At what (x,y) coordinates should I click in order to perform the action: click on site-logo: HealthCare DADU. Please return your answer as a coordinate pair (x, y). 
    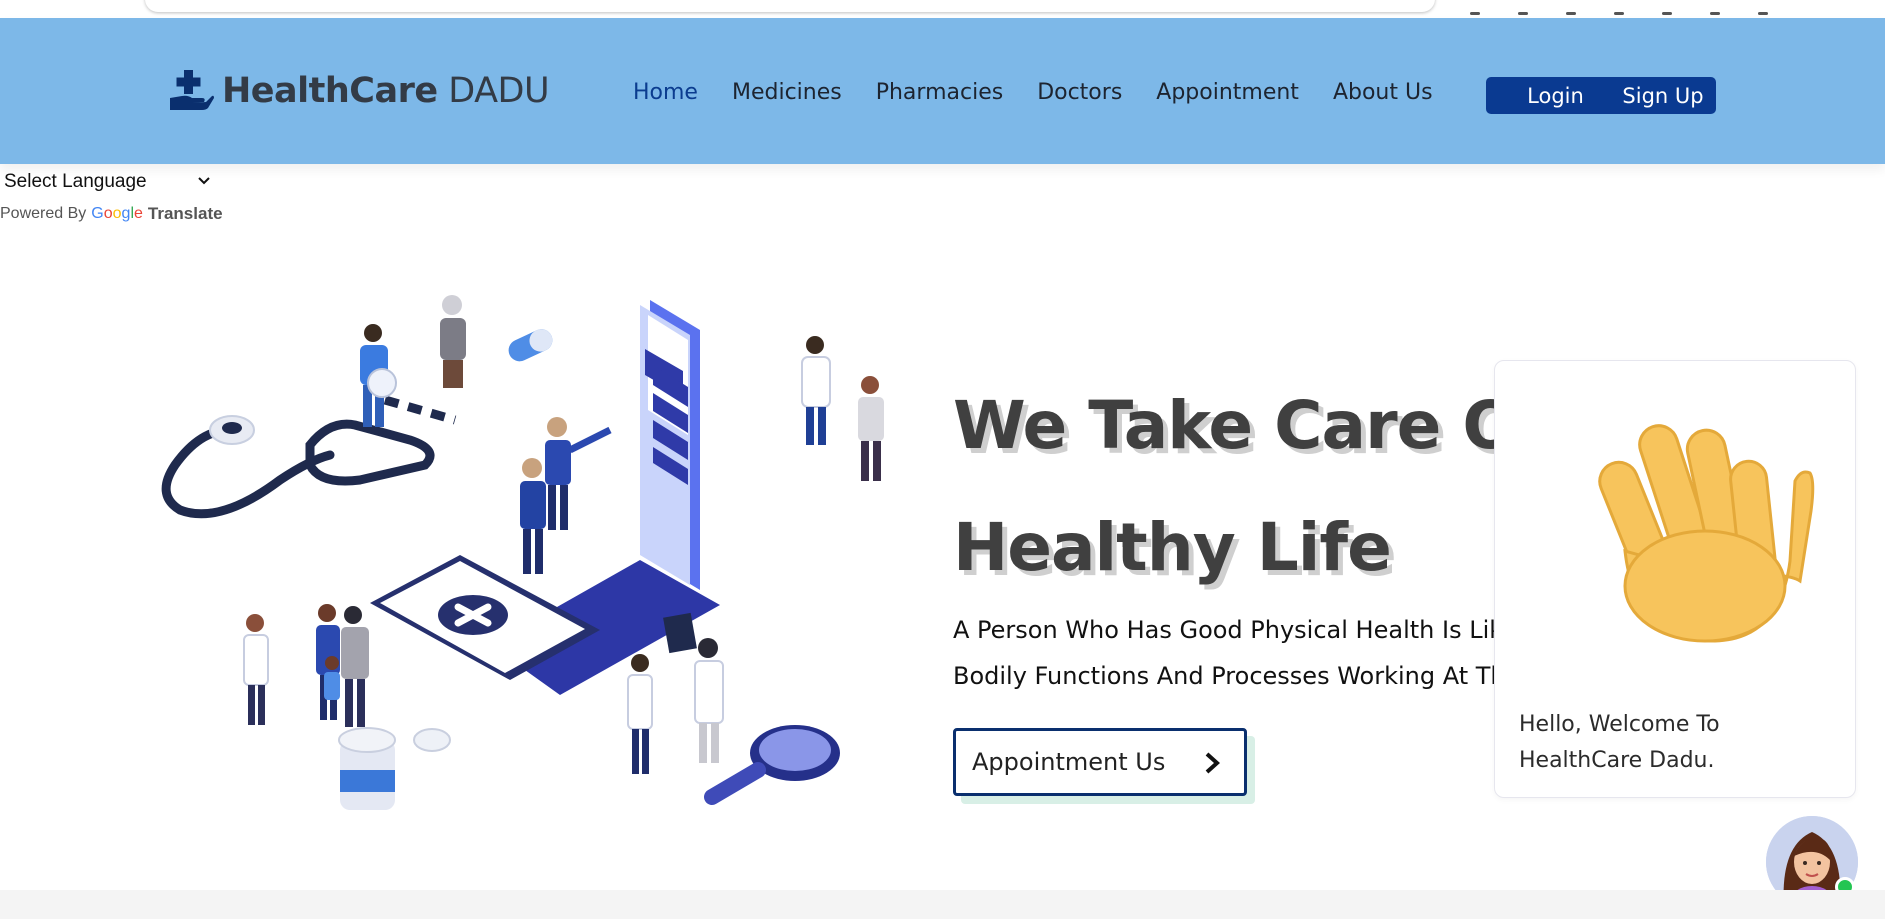
    Looking at the image, I should click on (359, 91).